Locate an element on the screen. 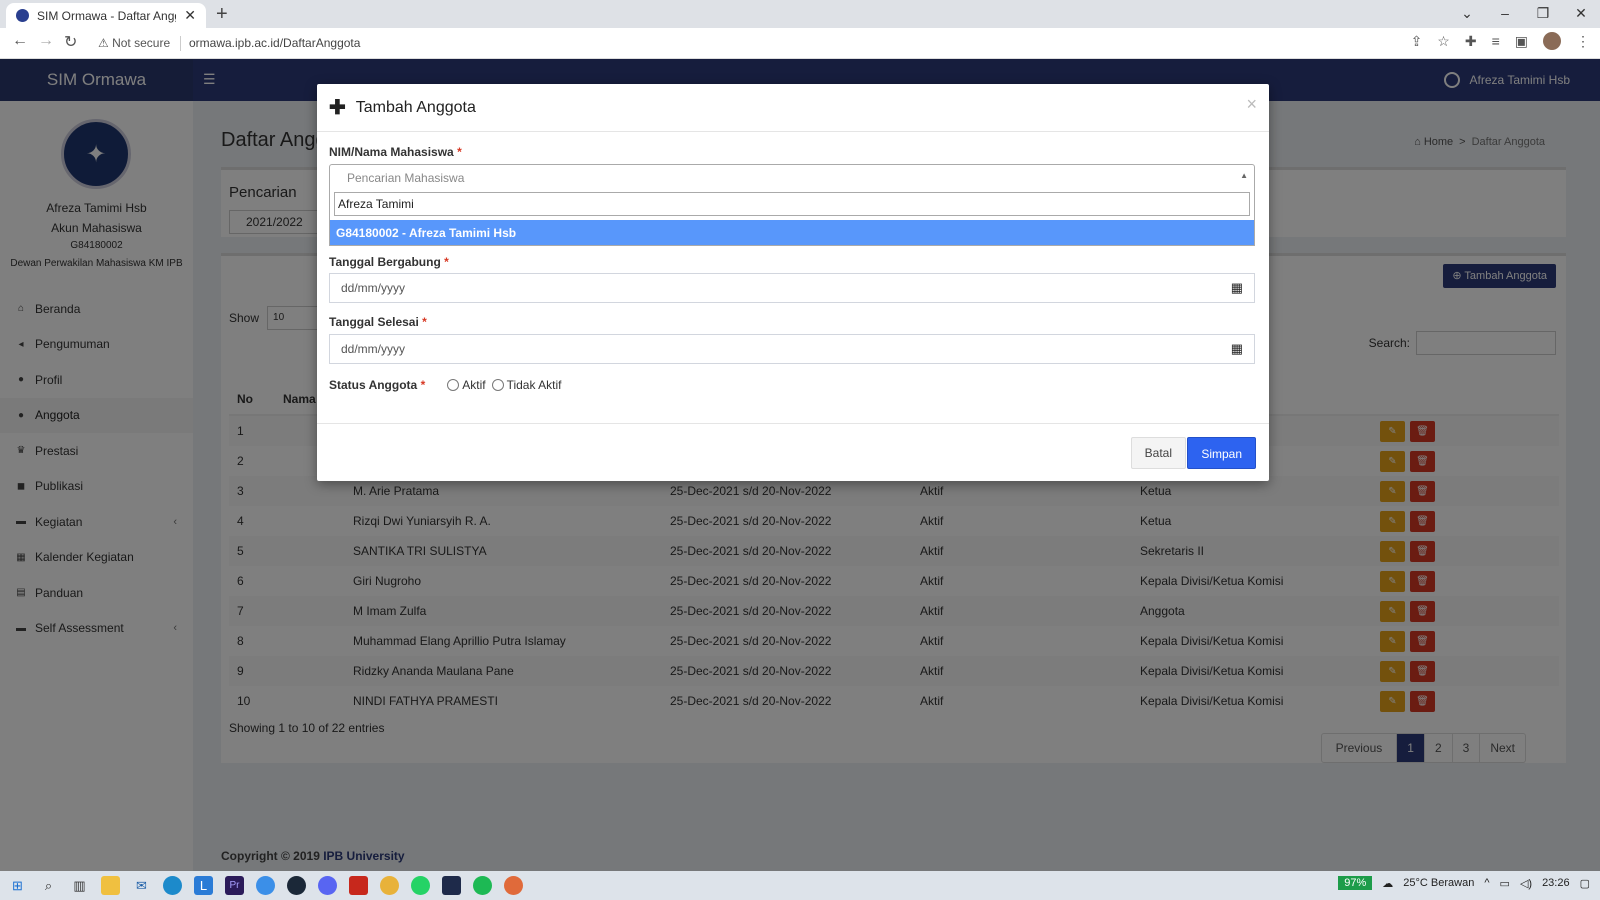 The image size is (1600, 900). premiere-icon: Pr is located at coordinates (234, 885).